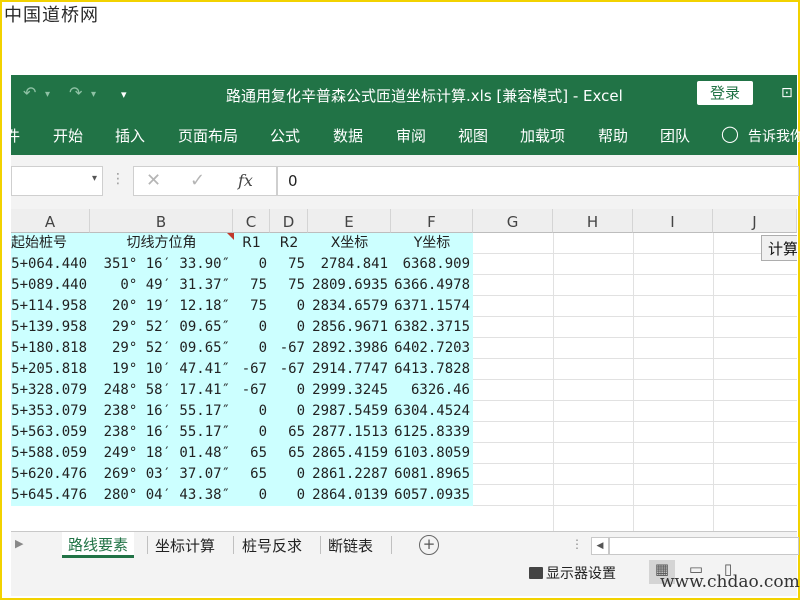  Describe the element at coordinates (349, 306) in the screenshot. I see `cell-x-coordinate: 2834.6579` at that location.